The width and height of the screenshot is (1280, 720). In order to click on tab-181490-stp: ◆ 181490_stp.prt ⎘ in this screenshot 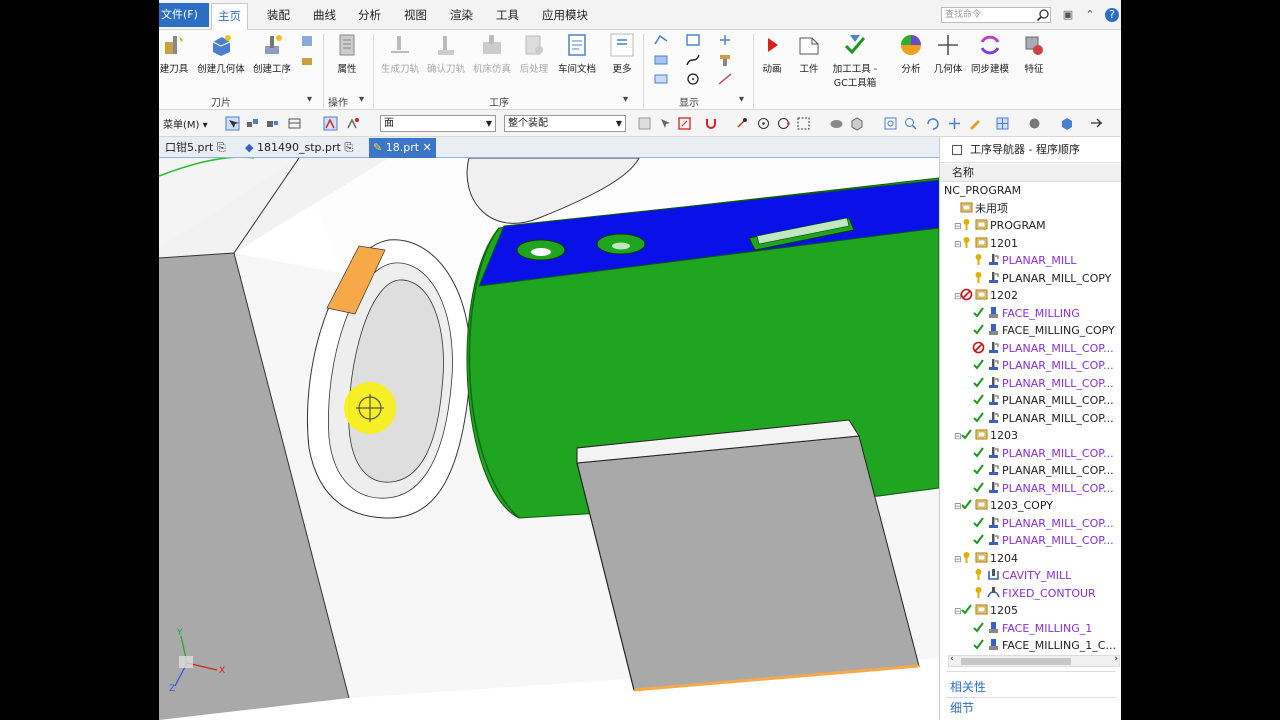, I will do `click(299, 148)`.